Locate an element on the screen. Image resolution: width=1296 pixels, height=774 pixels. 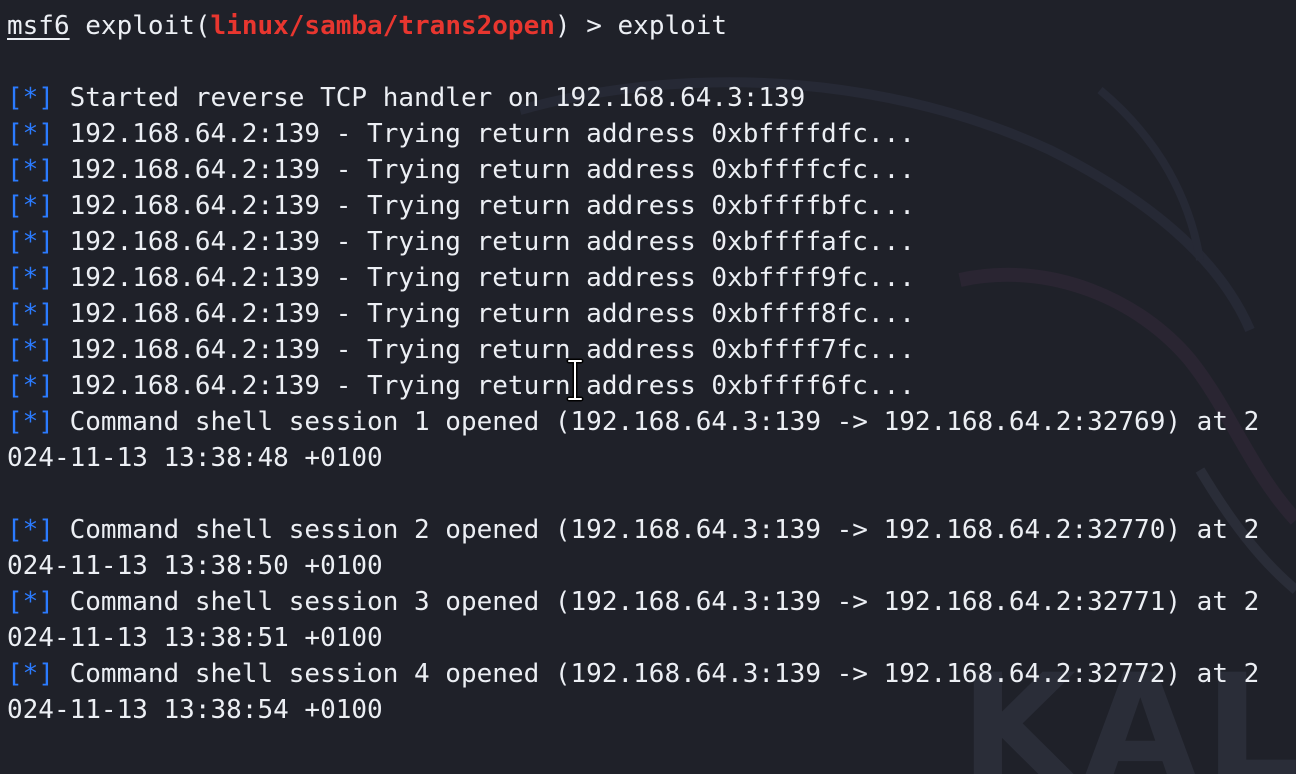
session-timestamp: 024-11-13 13:38:48 +0100 is located at coordinates (195, 458).